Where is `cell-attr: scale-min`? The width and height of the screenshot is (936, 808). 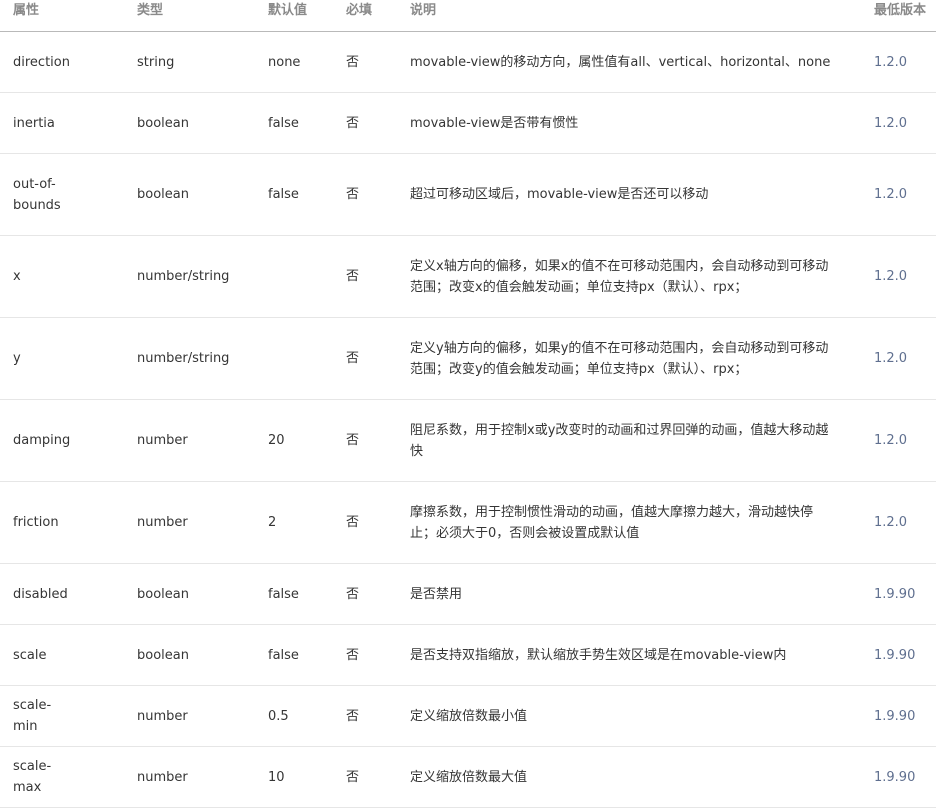
cell-attr: scale-min is located at coordinates (32, 716).